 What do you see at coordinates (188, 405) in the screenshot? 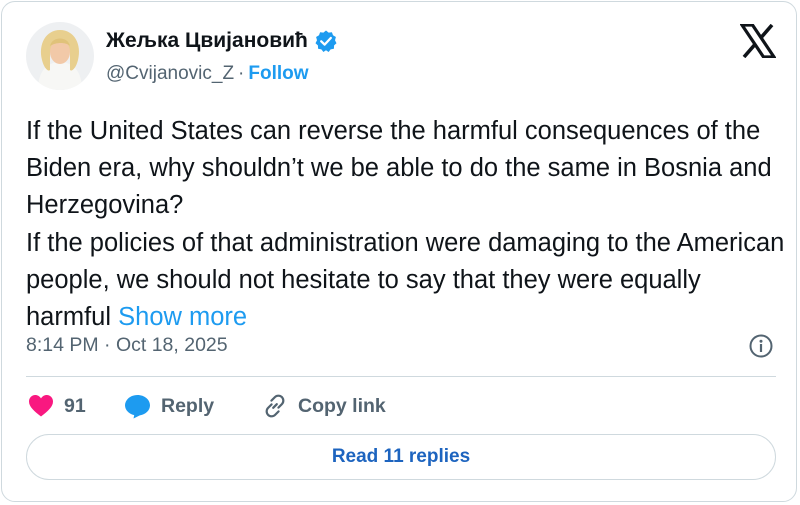
I see `reply-label: Reply` at bounding box center [188, 405].